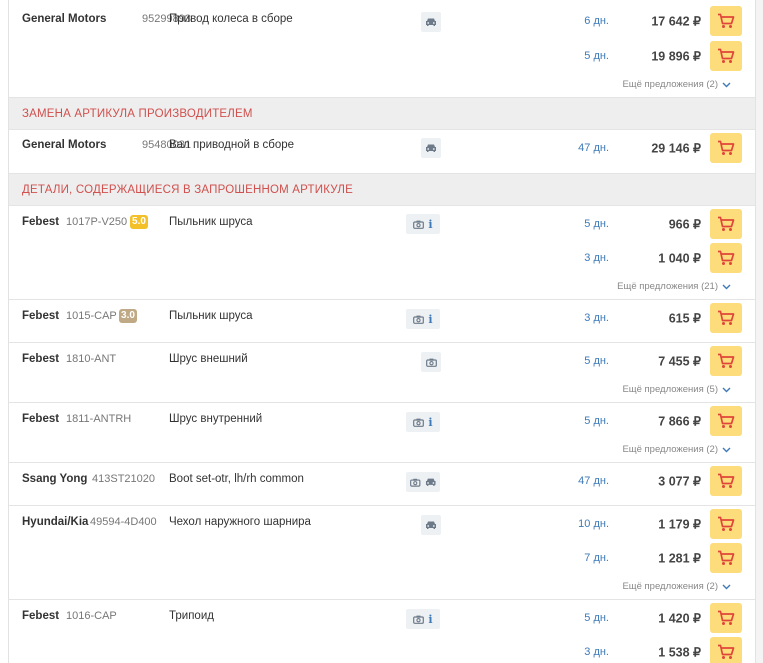 The height and width of the screenshot is (663, 763). Describe the element at coordinates (759, 331) in the screenshot. I see `page-scrollbar` at that location.